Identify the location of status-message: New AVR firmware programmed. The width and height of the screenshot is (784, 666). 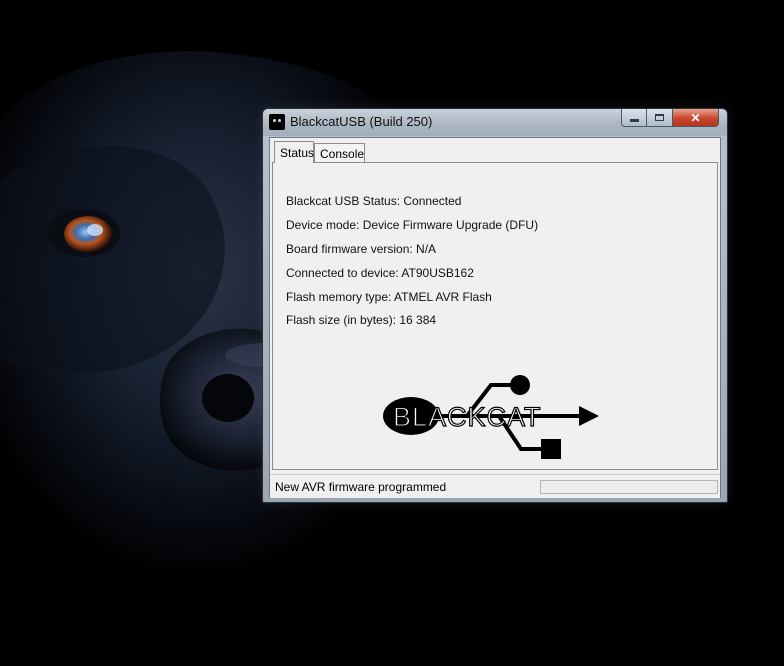
(361, 487).